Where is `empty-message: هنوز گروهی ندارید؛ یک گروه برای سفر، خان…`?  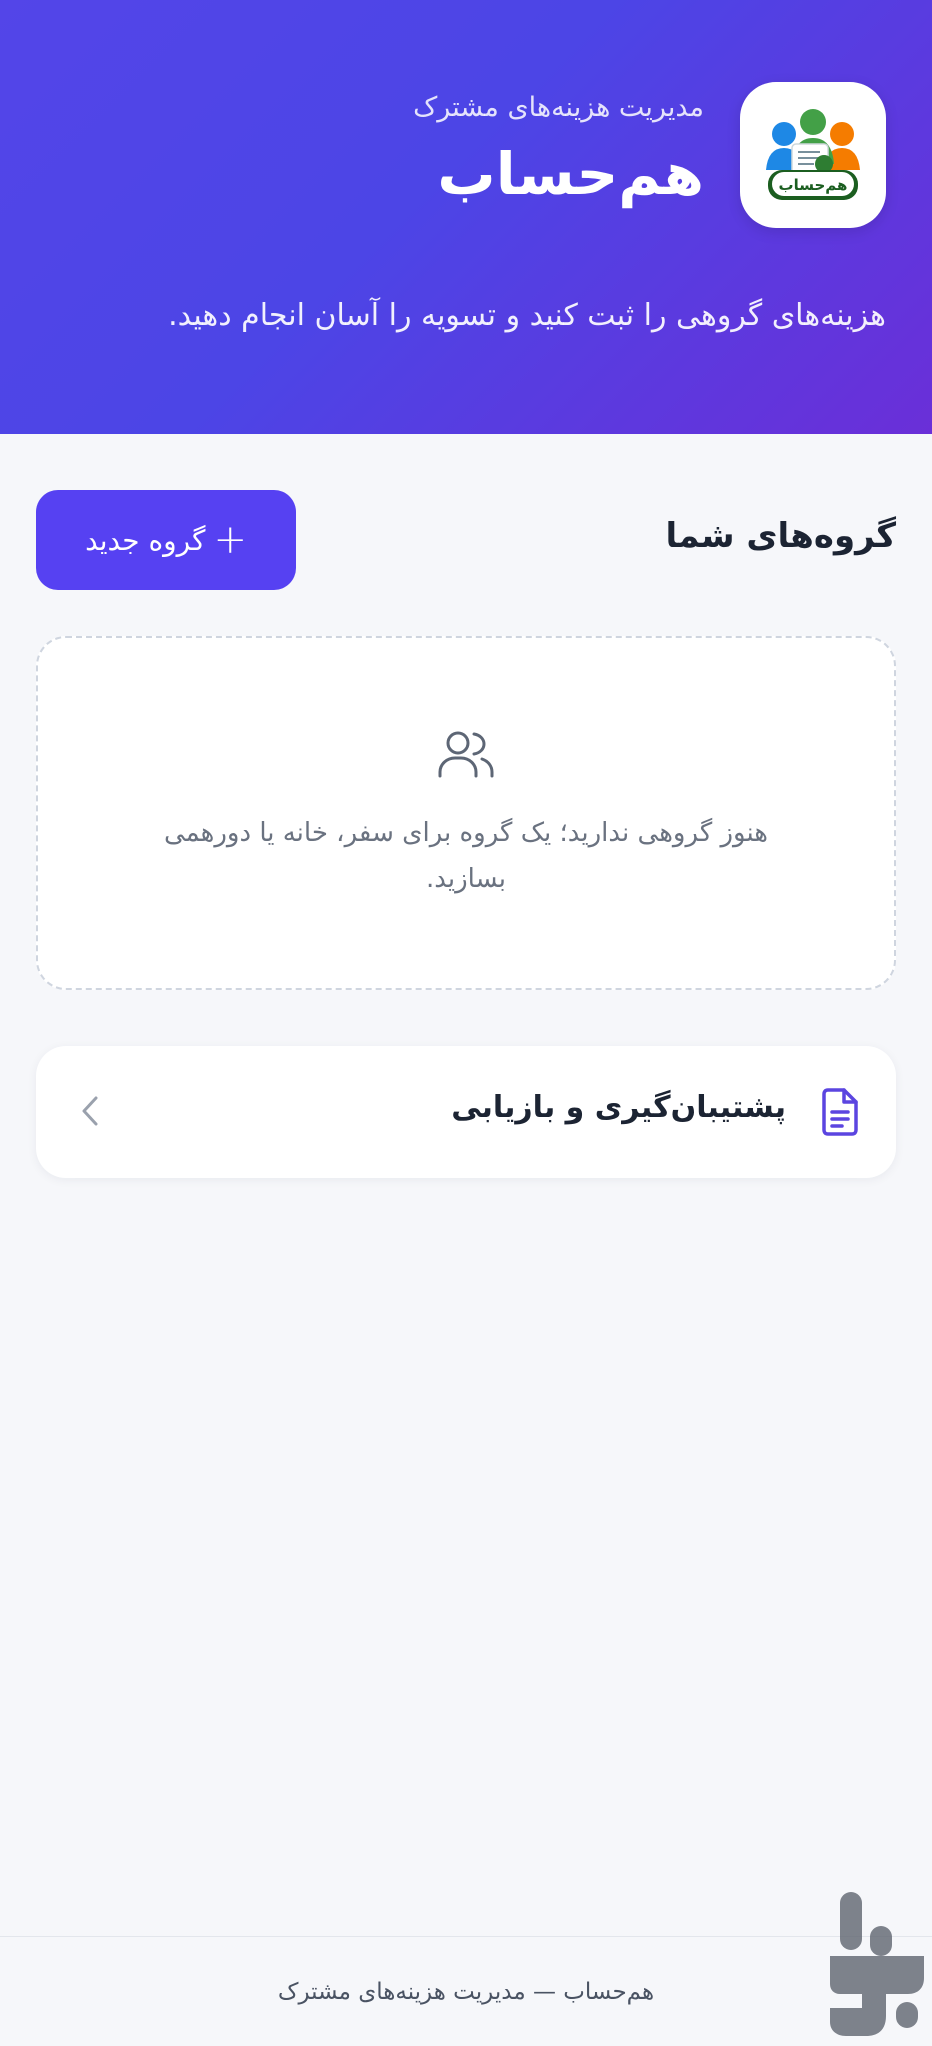
empty-message: هنوز گروهی ندارید؛ یک گروه برای سفر، خان… is located at coordinates (466, 856).